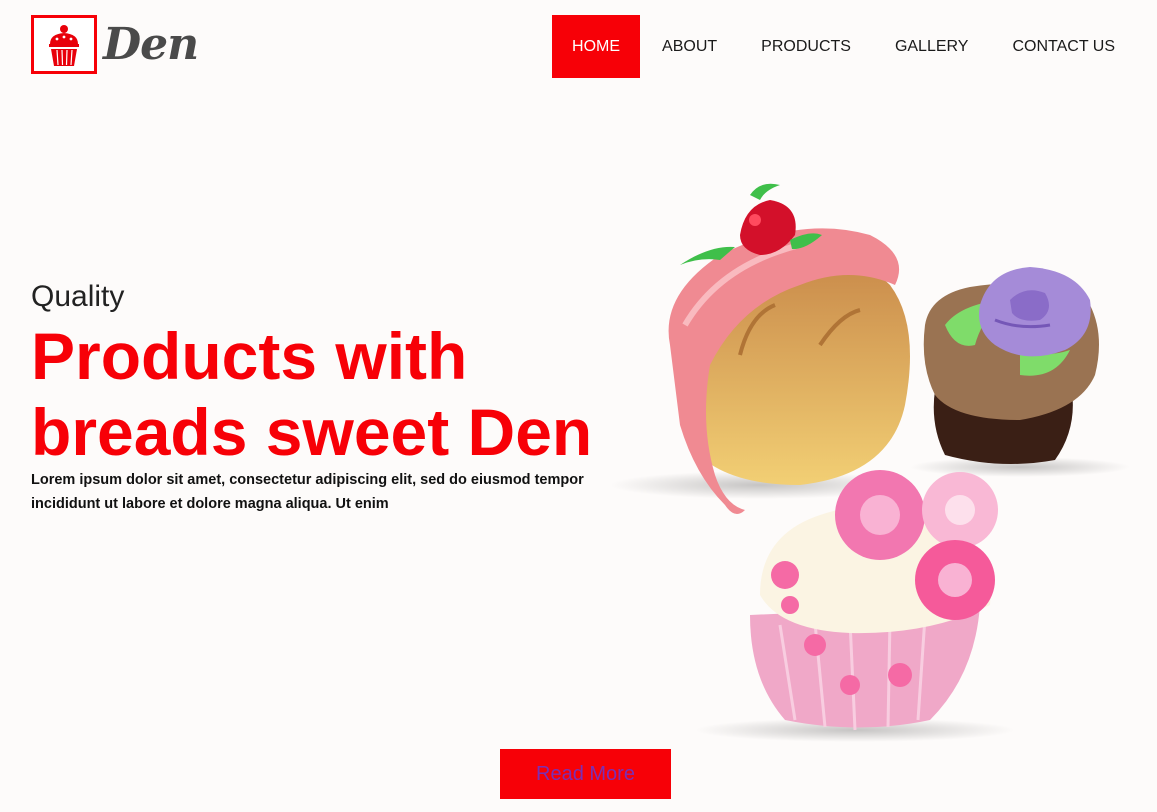  Describe the element at coordinates (932, 46) in the screenshot. I see `nav-item-gallery: GALLERY` at that location.